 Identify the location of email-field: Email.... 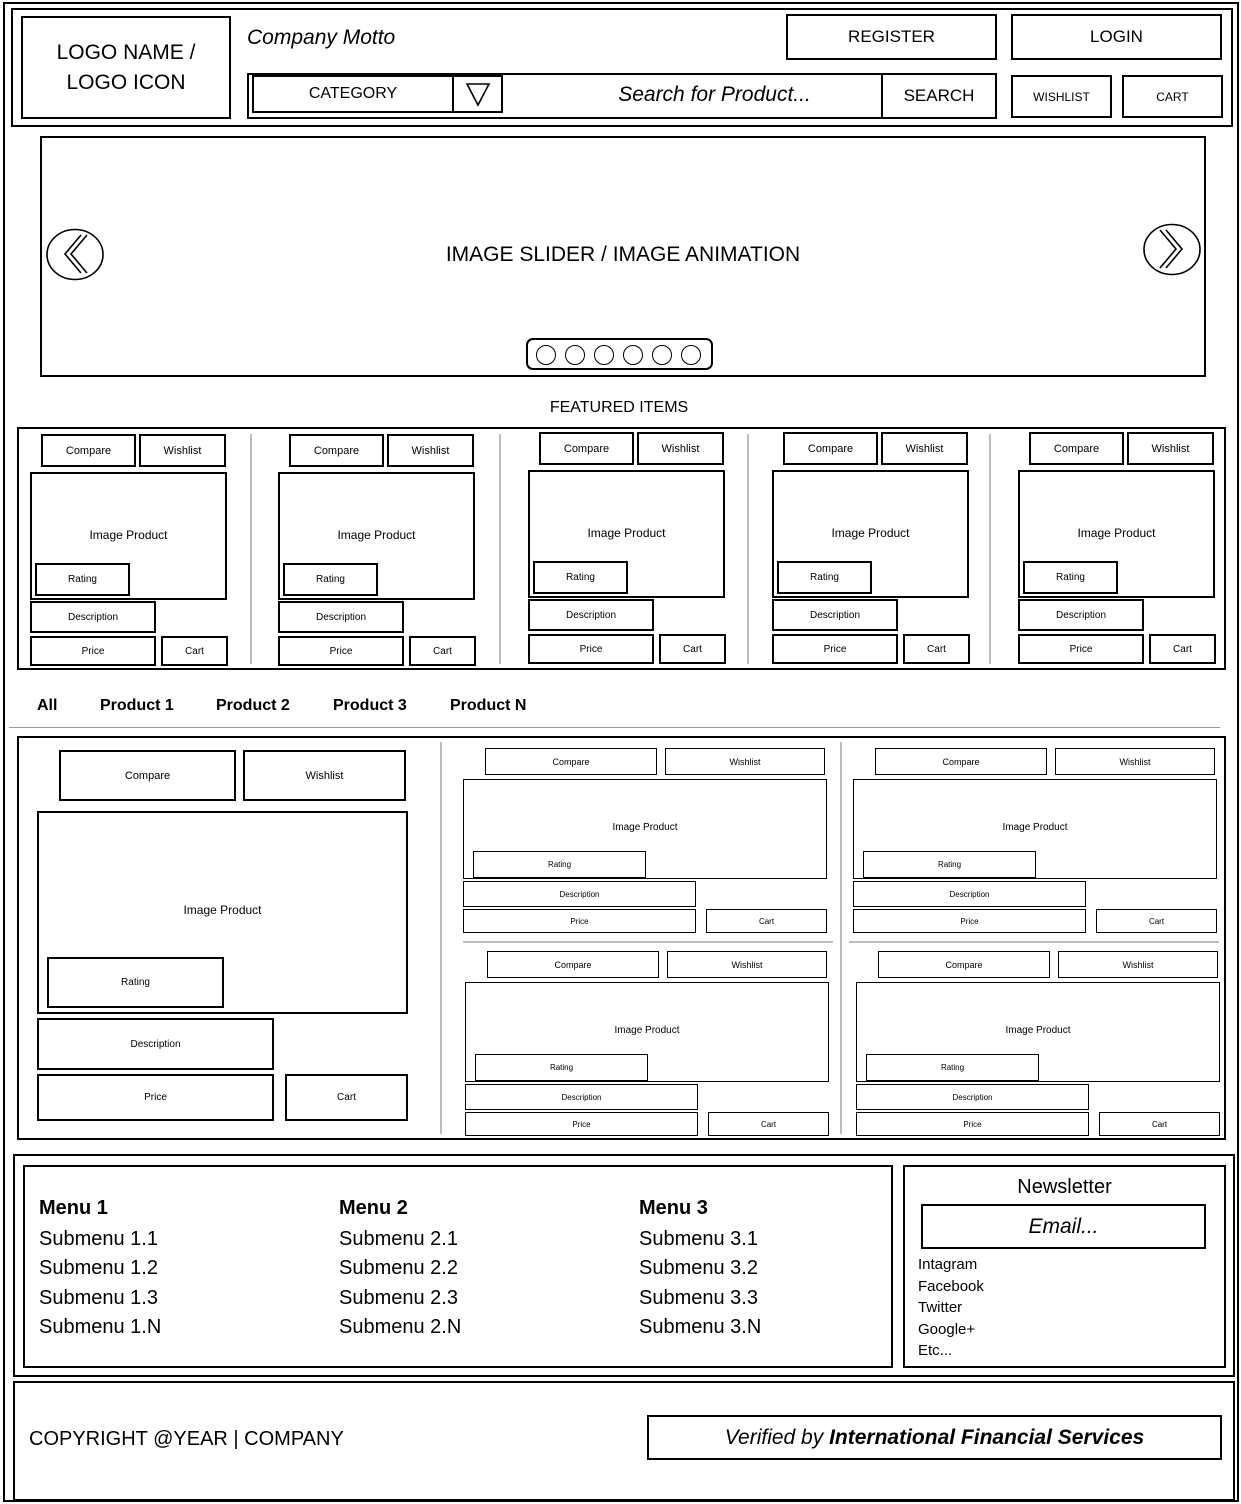
(1063, 1226).